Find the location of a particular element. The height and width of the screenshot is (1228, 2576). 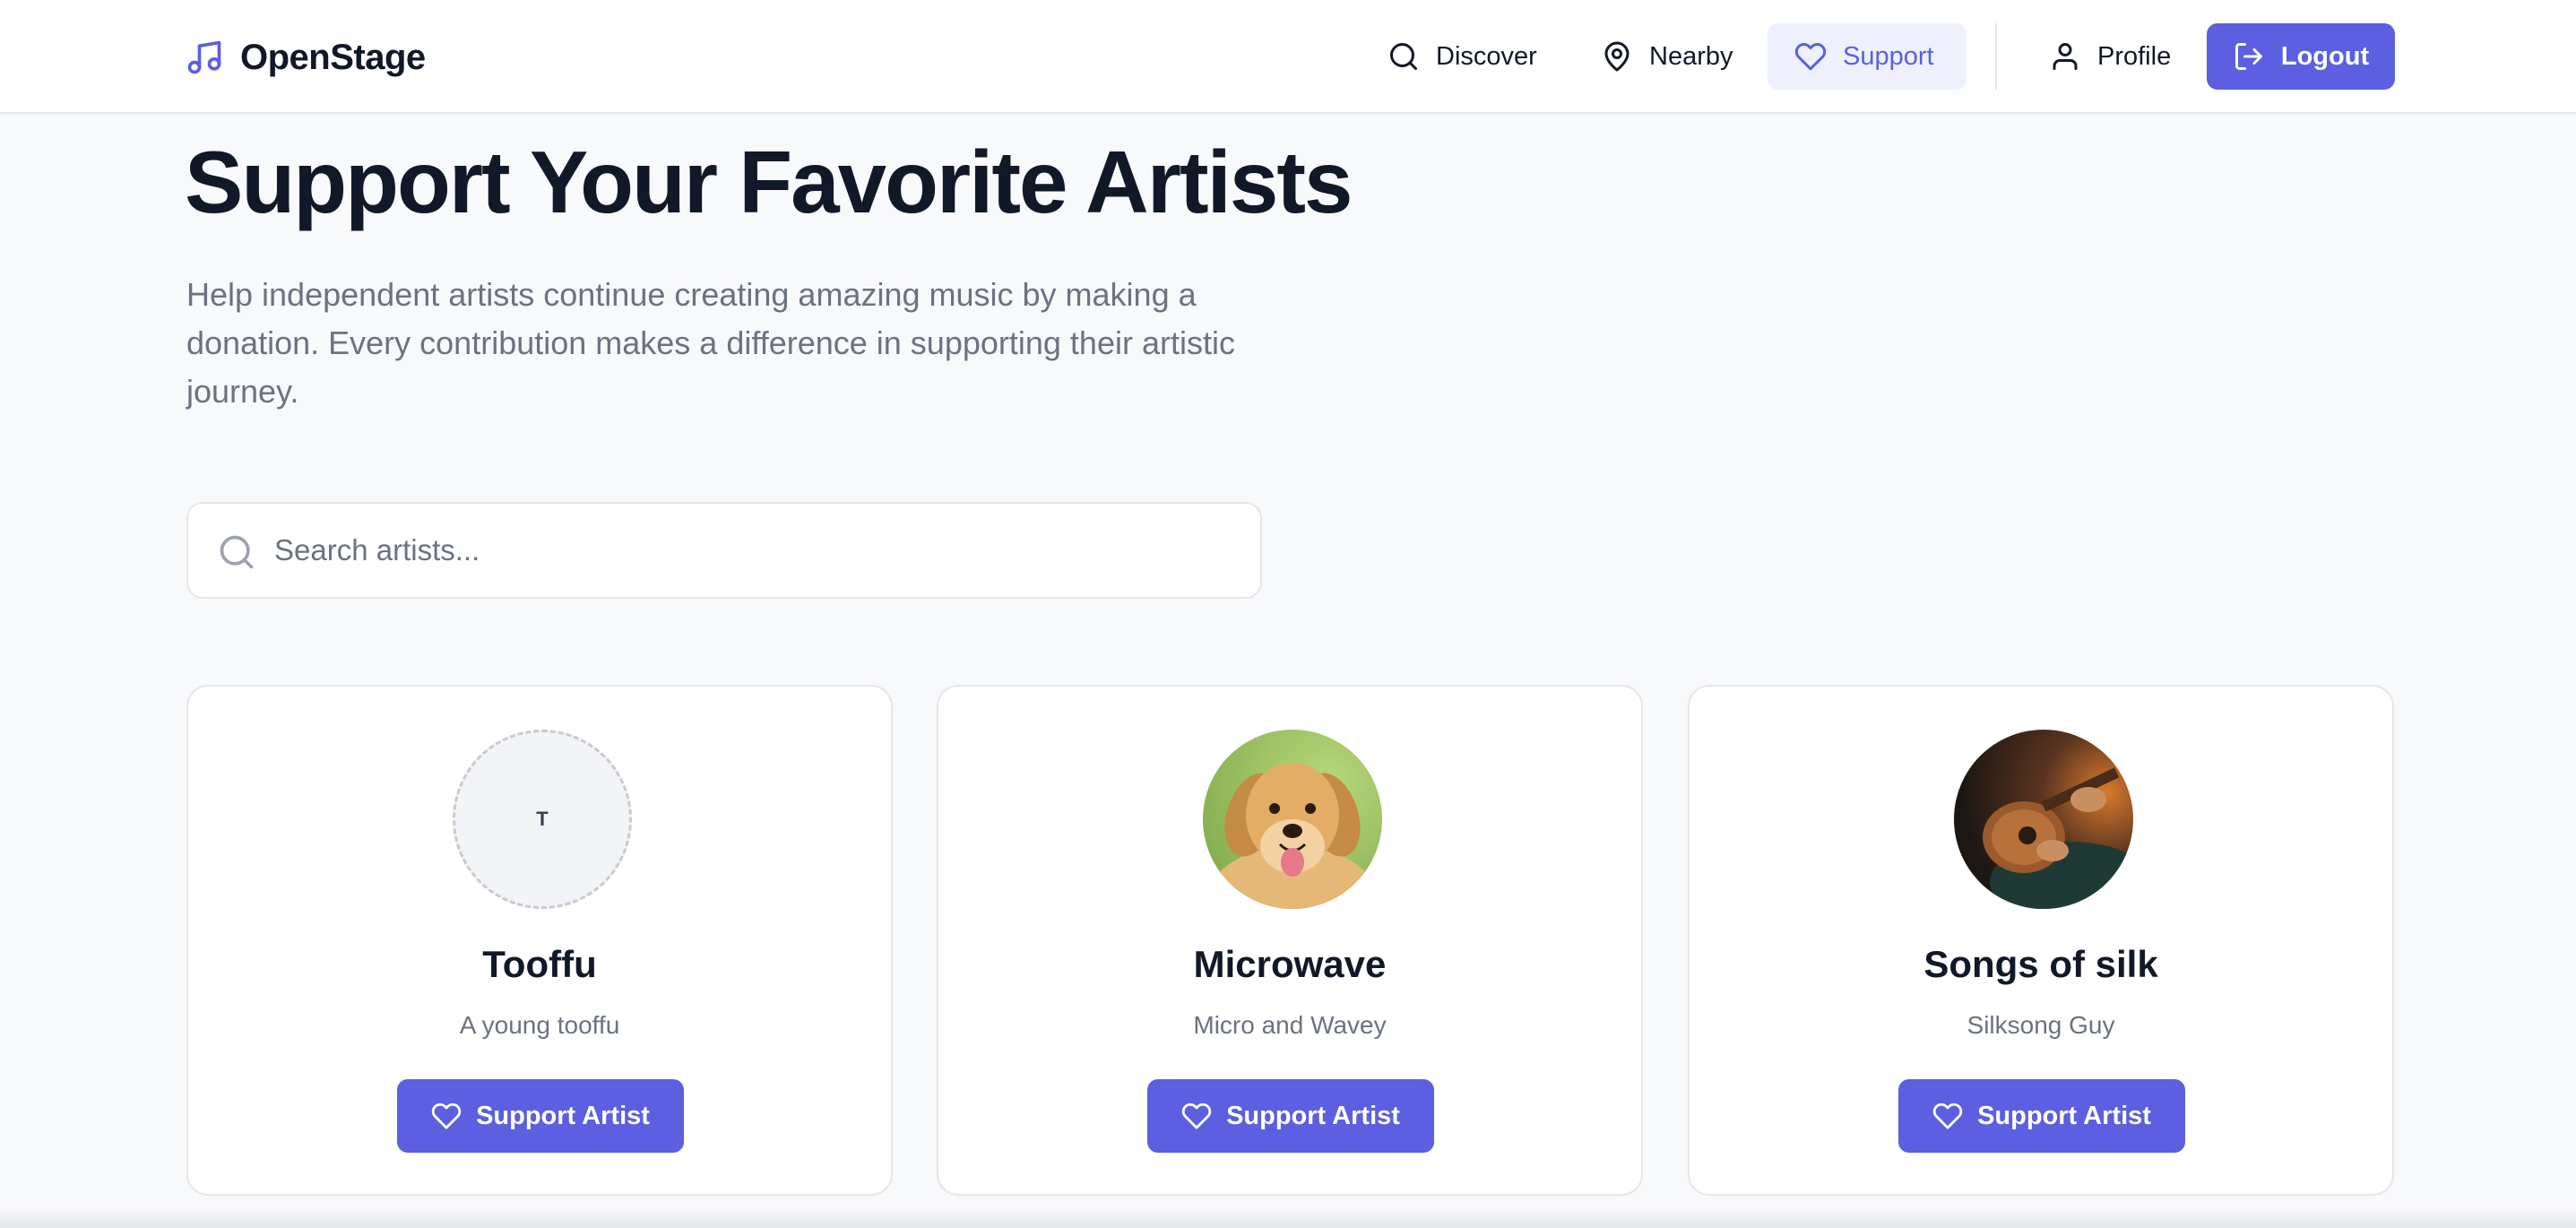

brand-logo: OpenStage is located at coordinates (305, 57).